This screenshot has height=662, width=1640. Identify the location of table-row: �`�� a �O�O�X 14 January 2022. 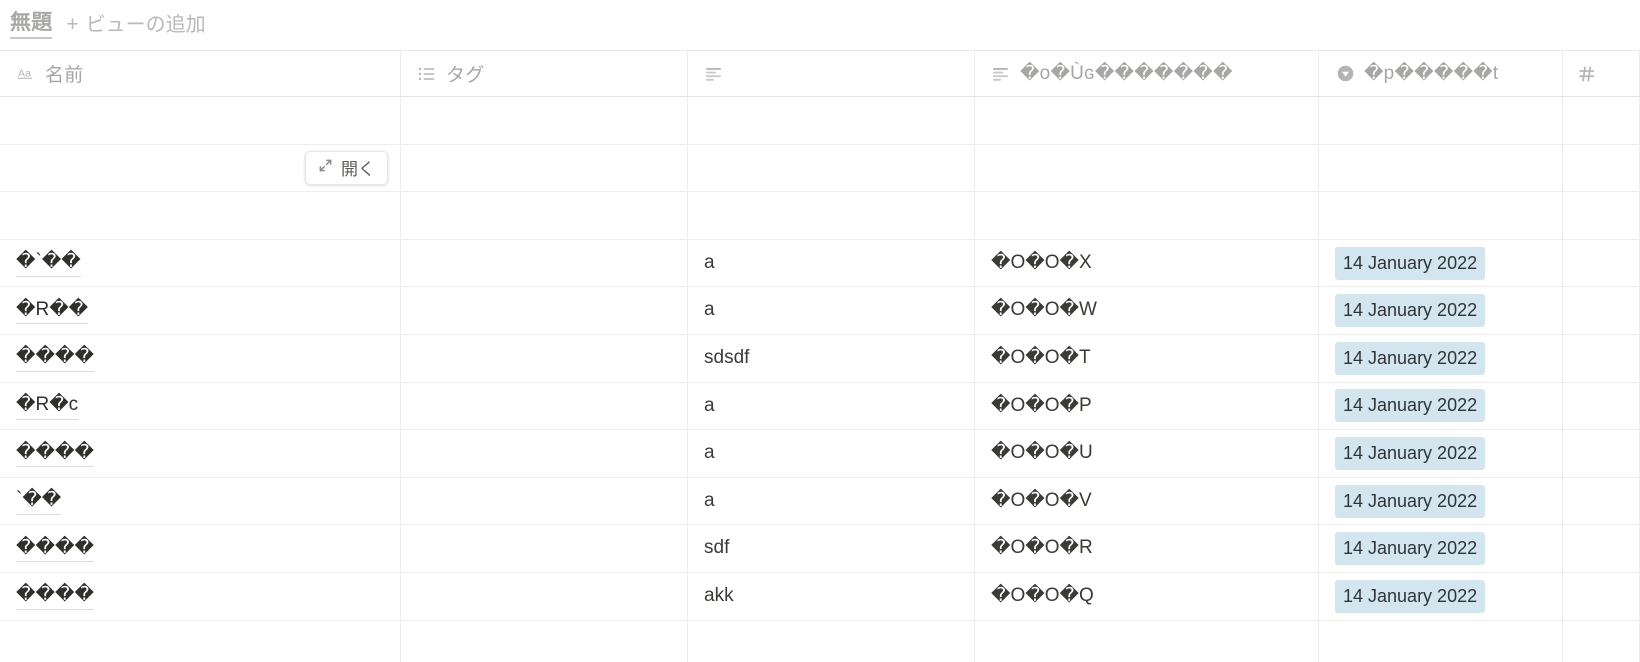
(820, 263).